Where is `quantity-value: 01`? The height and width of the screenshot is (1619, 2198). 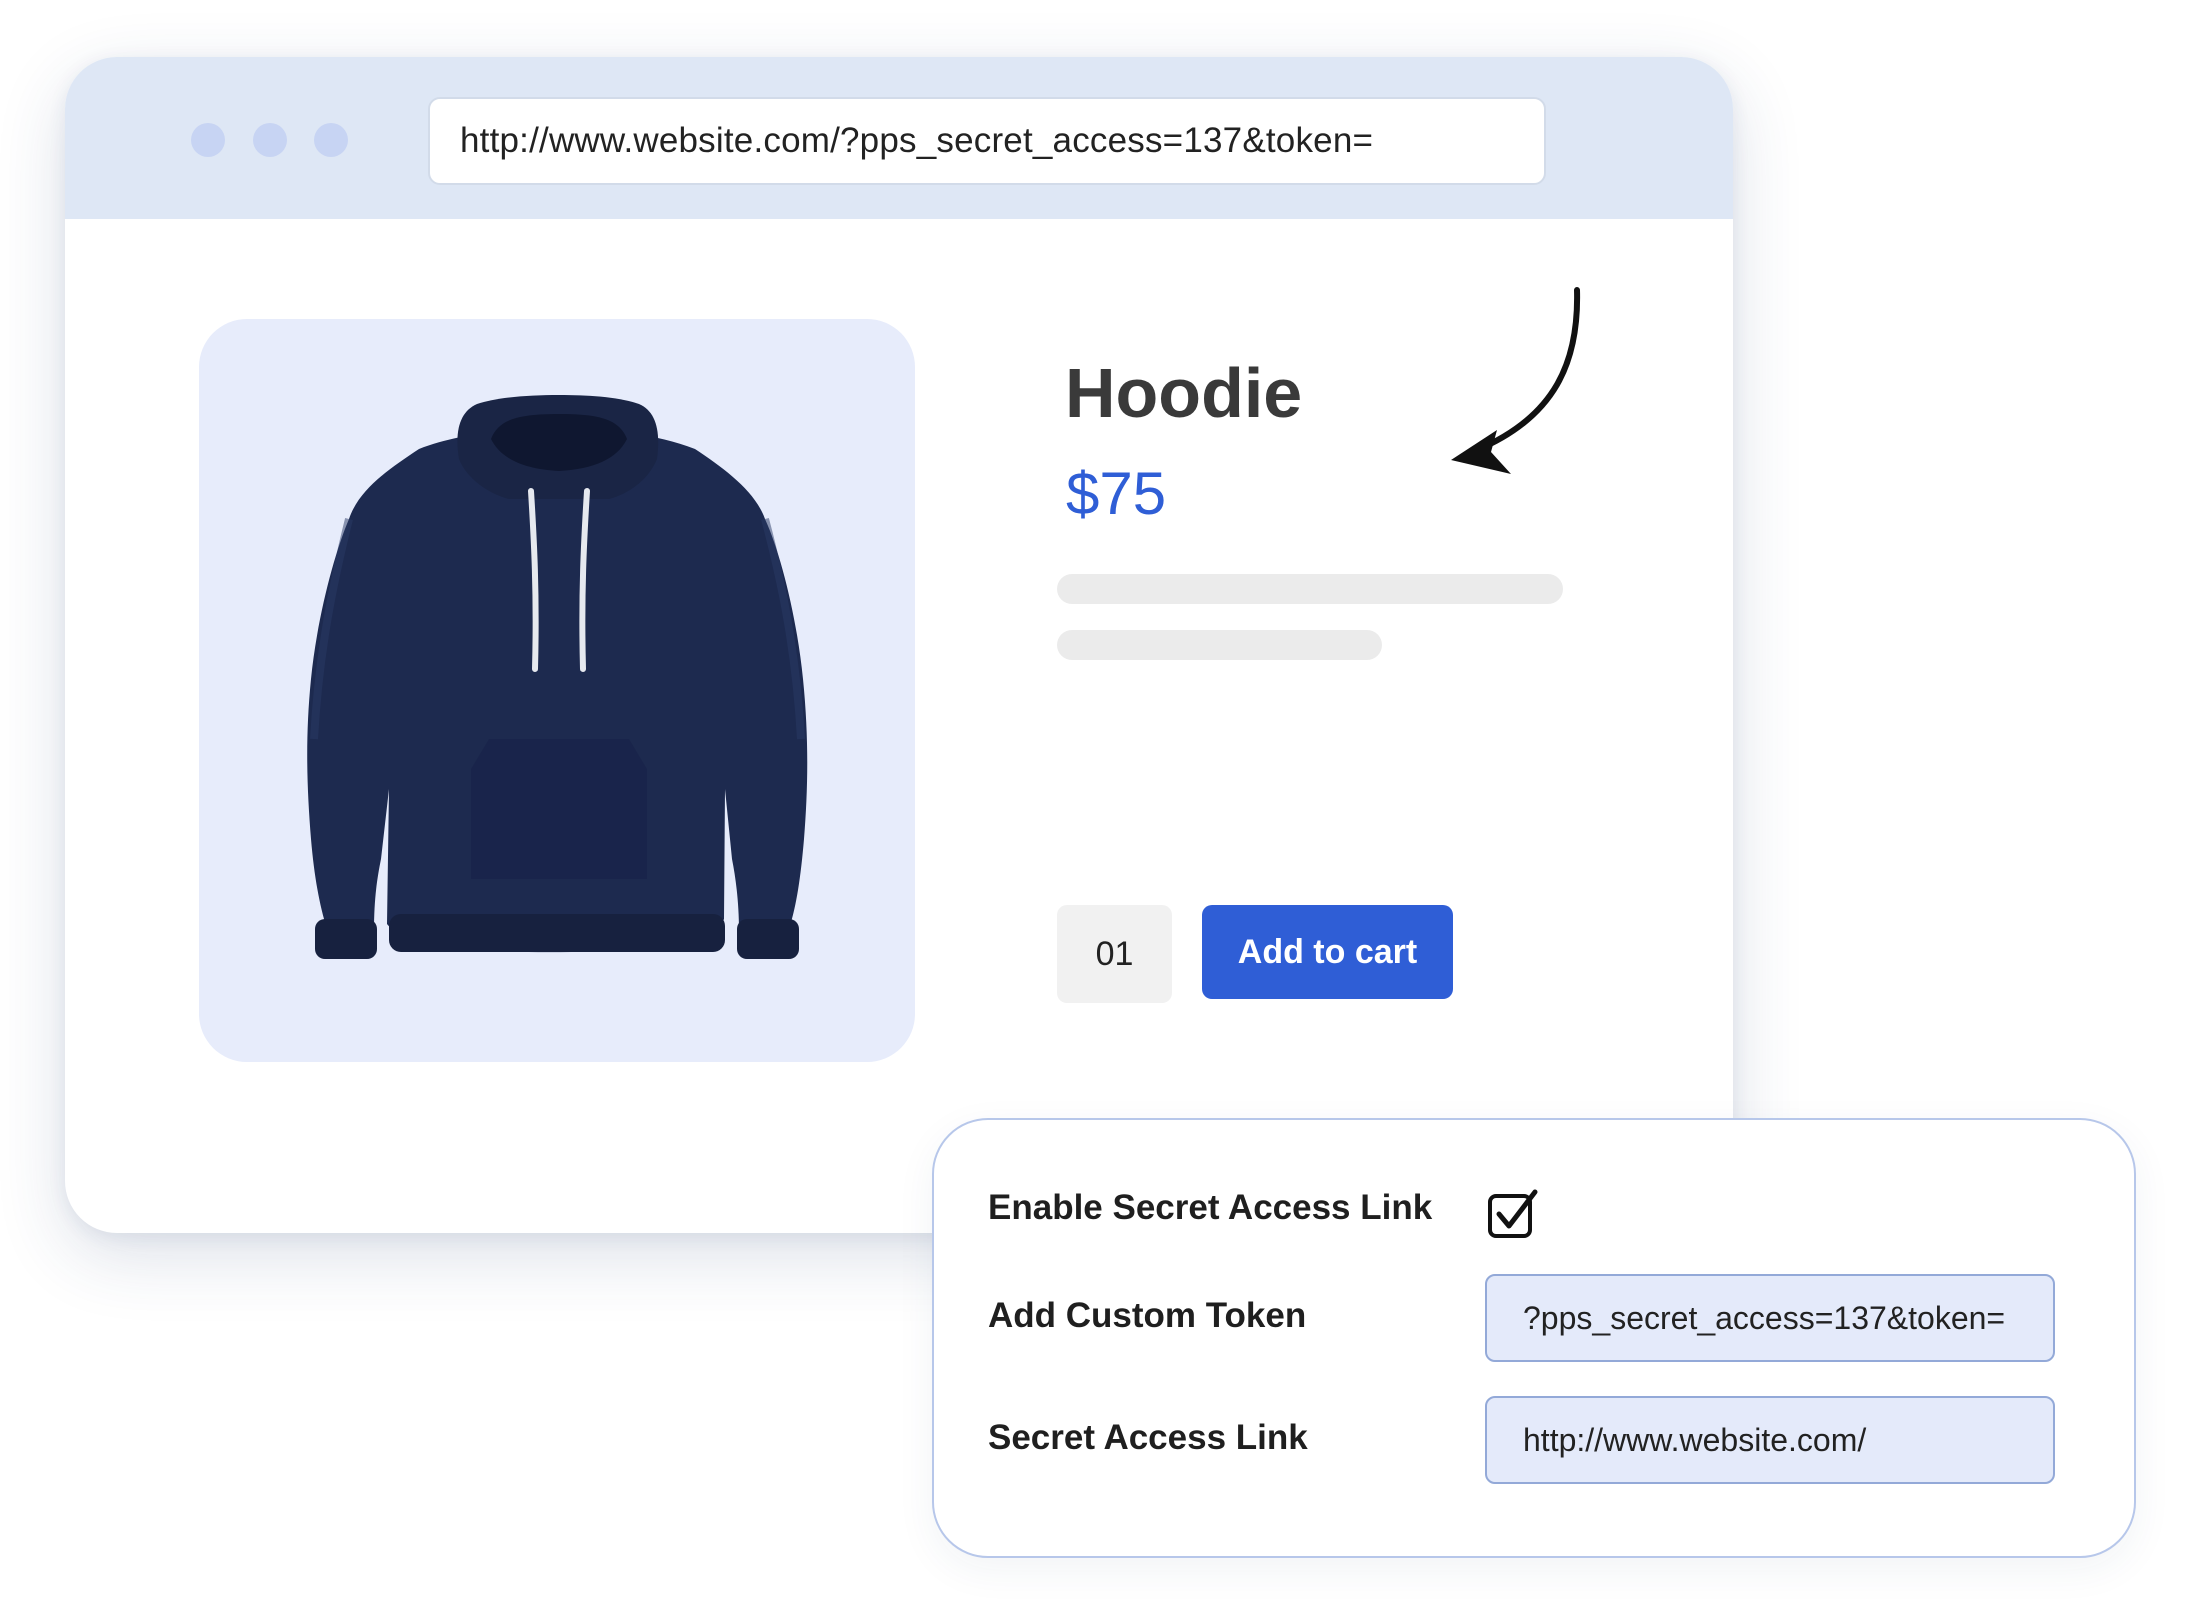
quantity-value: 01 is located at coordinates (1114, 953).